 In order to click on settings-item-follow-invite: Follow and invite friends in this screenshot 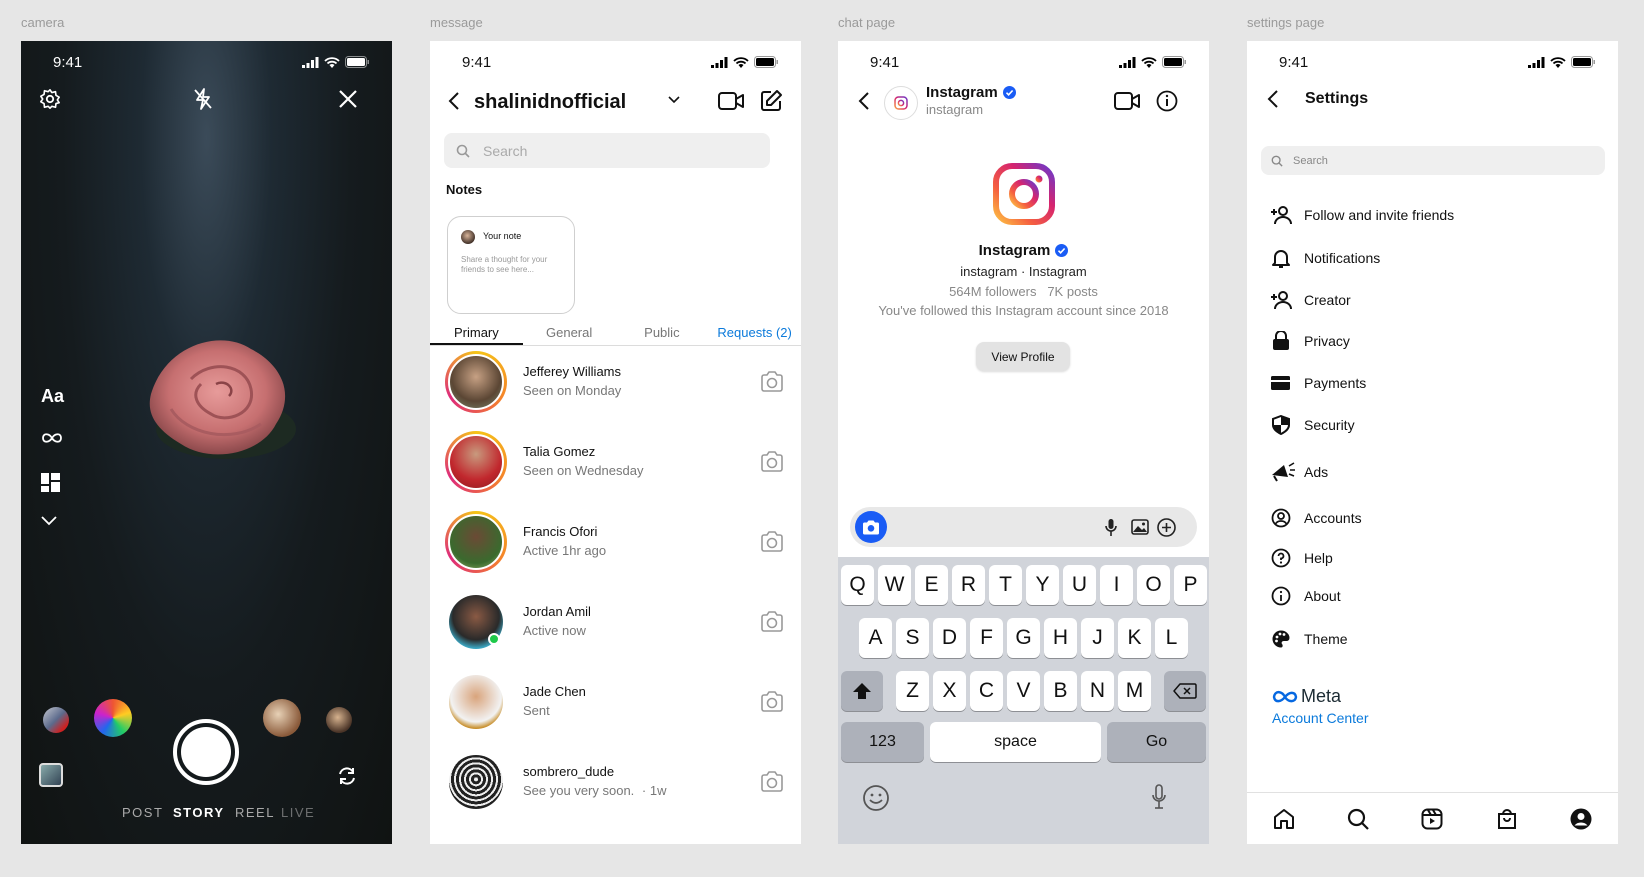, I will do `click(1432, 216)`.